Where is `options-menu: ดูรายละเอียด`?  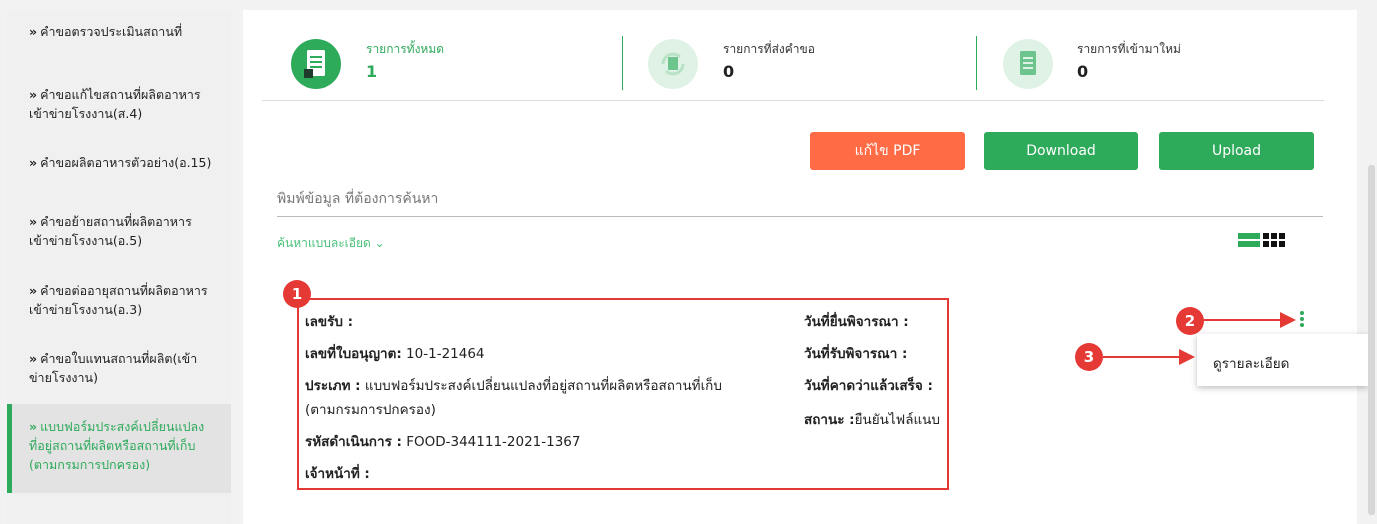
options-menu: ดูรายละเอียด is located at coordinates (1282, 360).